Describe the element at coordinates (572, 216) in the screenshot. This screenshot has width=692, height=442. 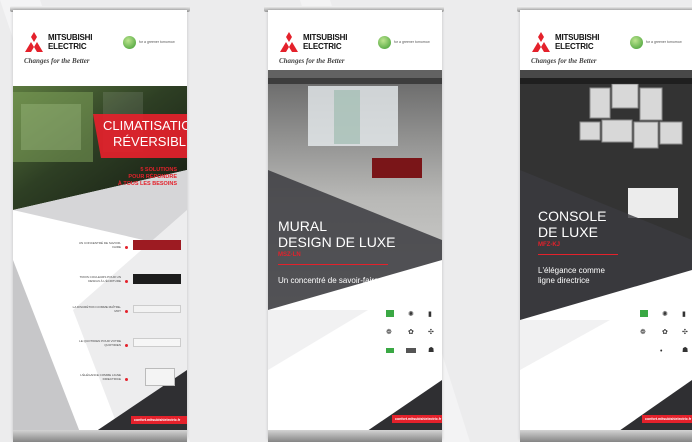
I see `banner3-title-line1: CONSOLE` at that location.